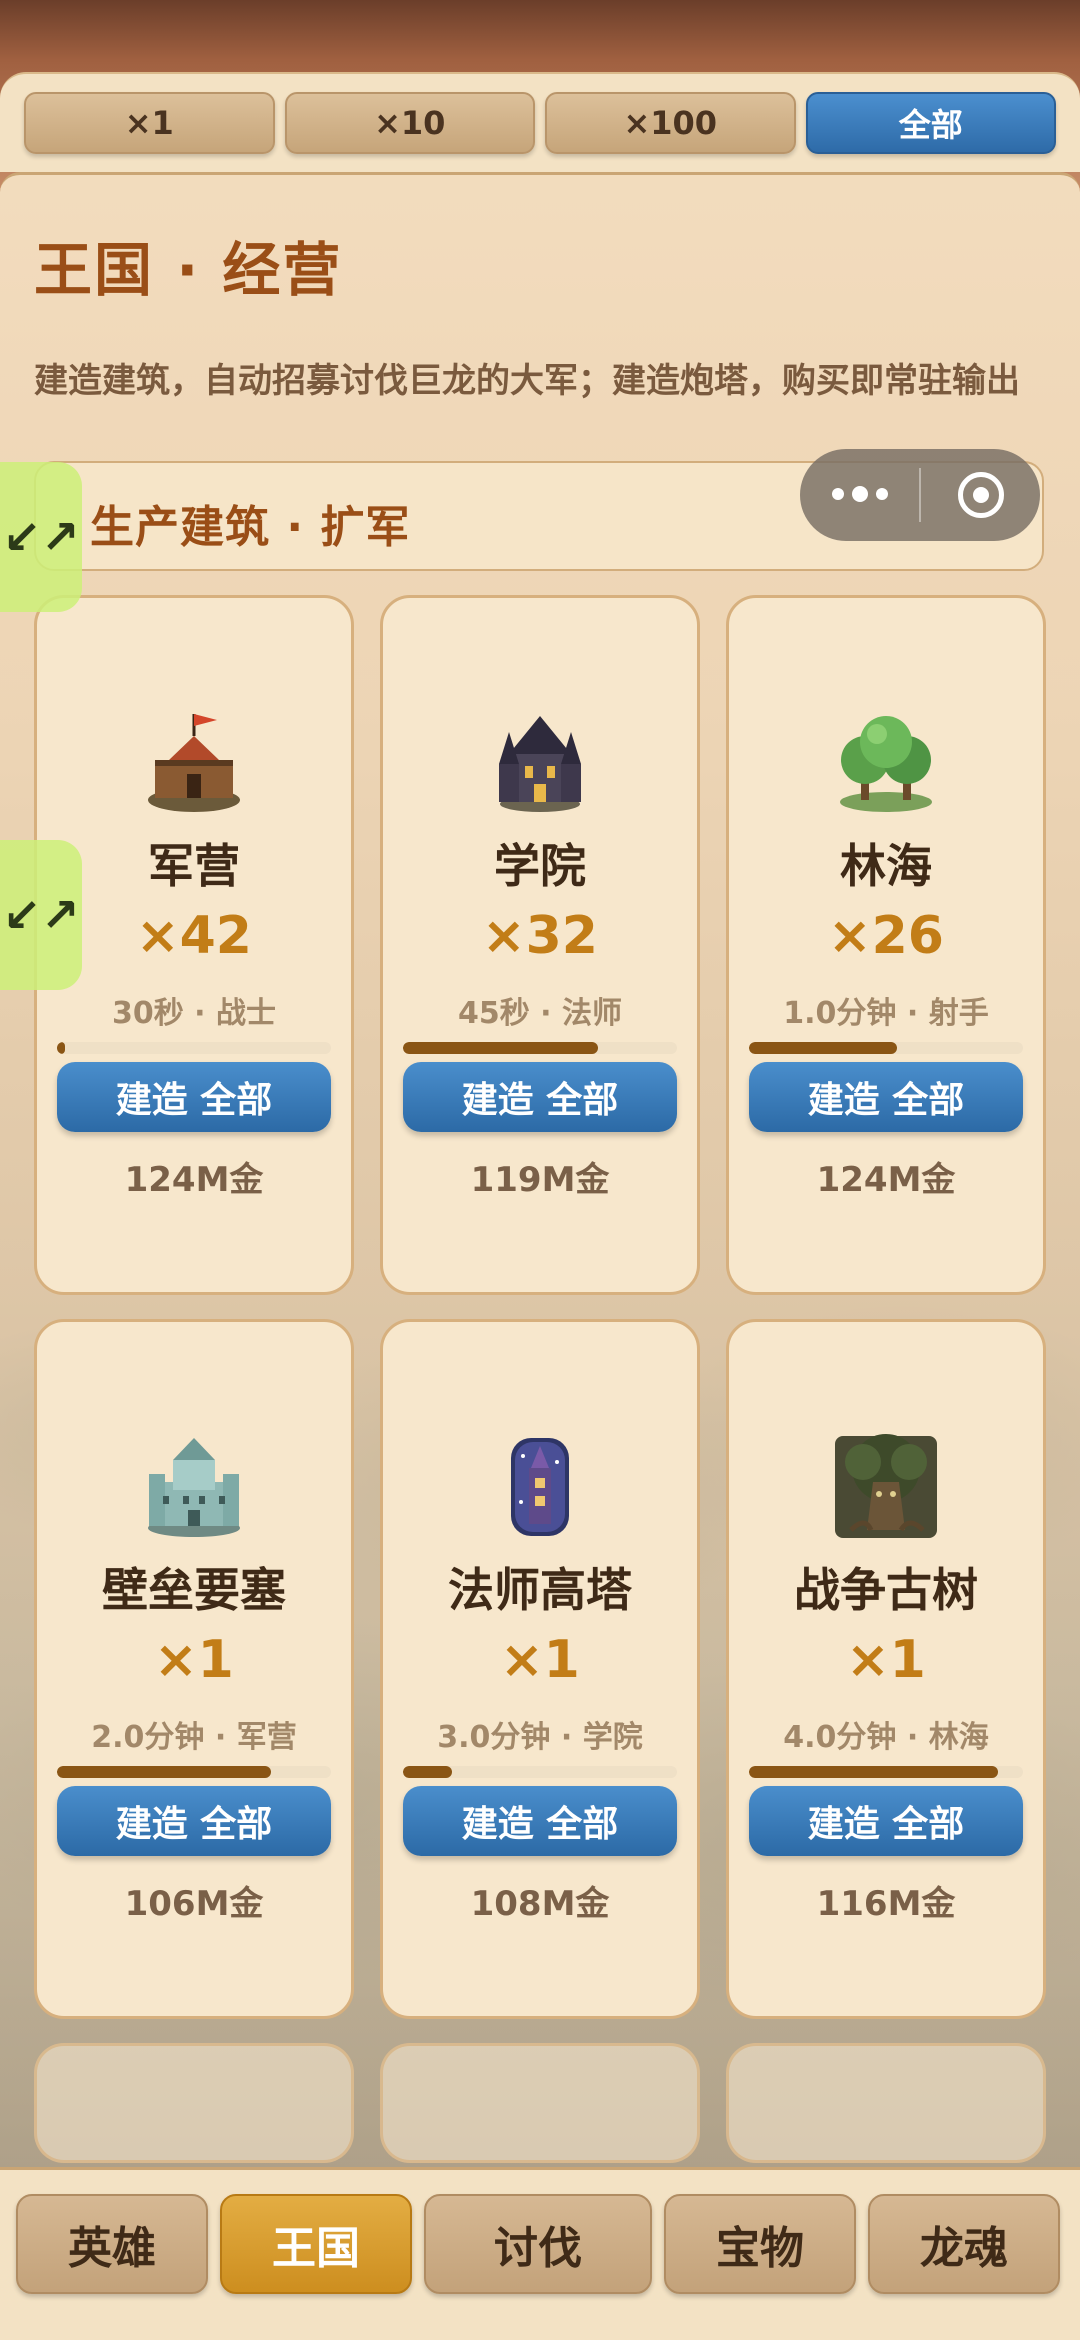 The width and height of the screenshot is (1080, 2340). What do you see at coordinates (540, 1180) in the screenshot?
I see `building-cost: 119M金` at bounding box center [540, 1180].